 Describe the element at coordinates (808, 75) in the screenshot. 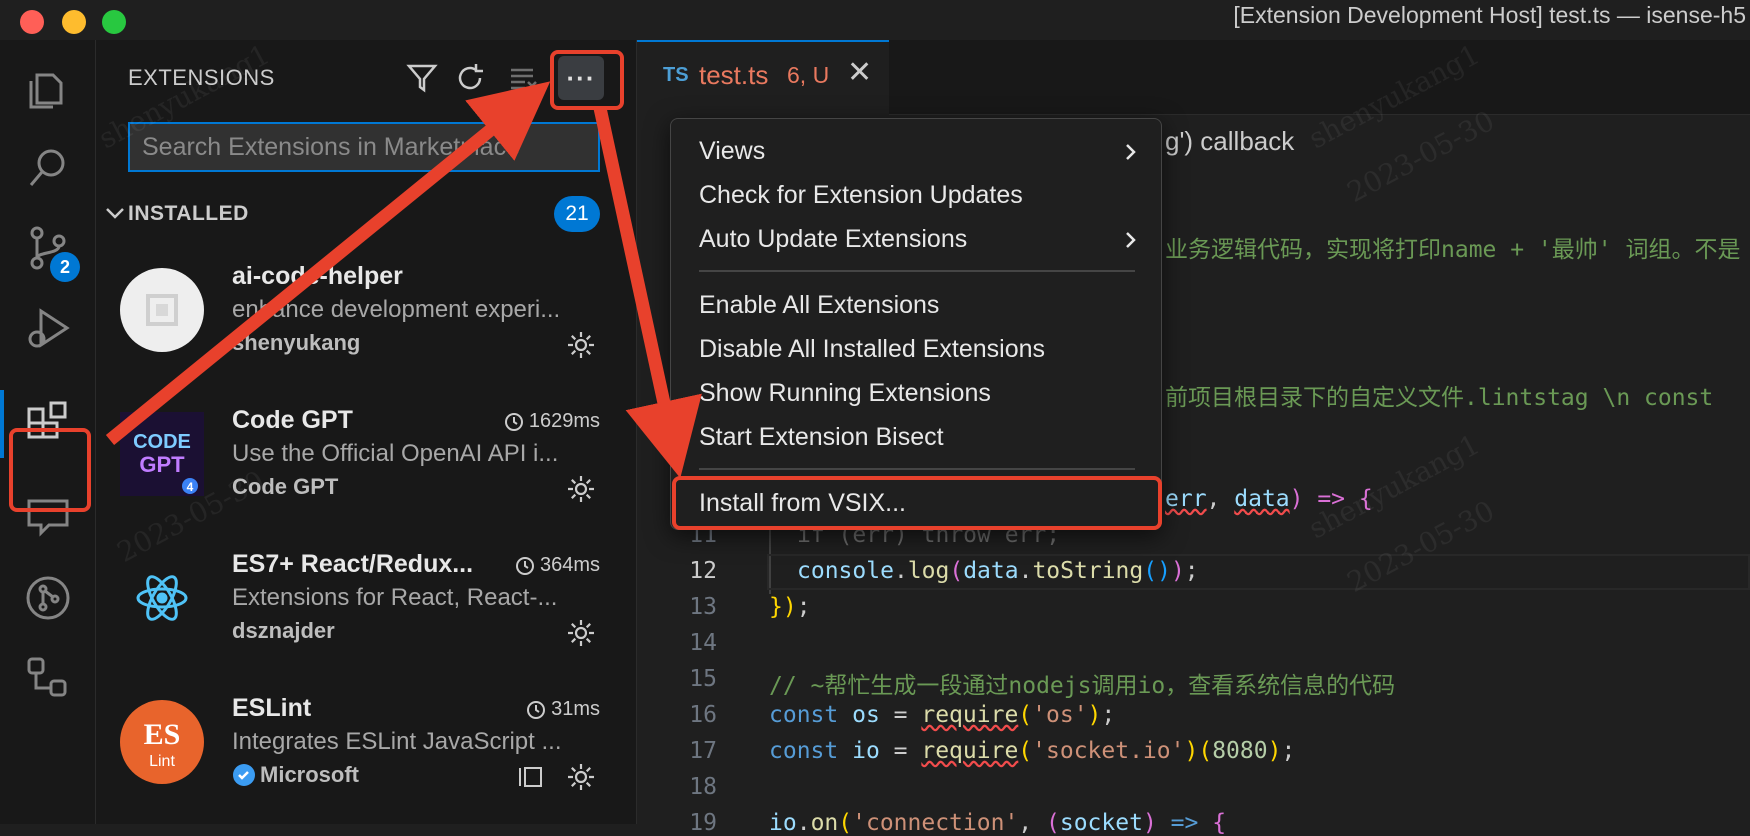

I see `tab-status: 6, U` at that location.